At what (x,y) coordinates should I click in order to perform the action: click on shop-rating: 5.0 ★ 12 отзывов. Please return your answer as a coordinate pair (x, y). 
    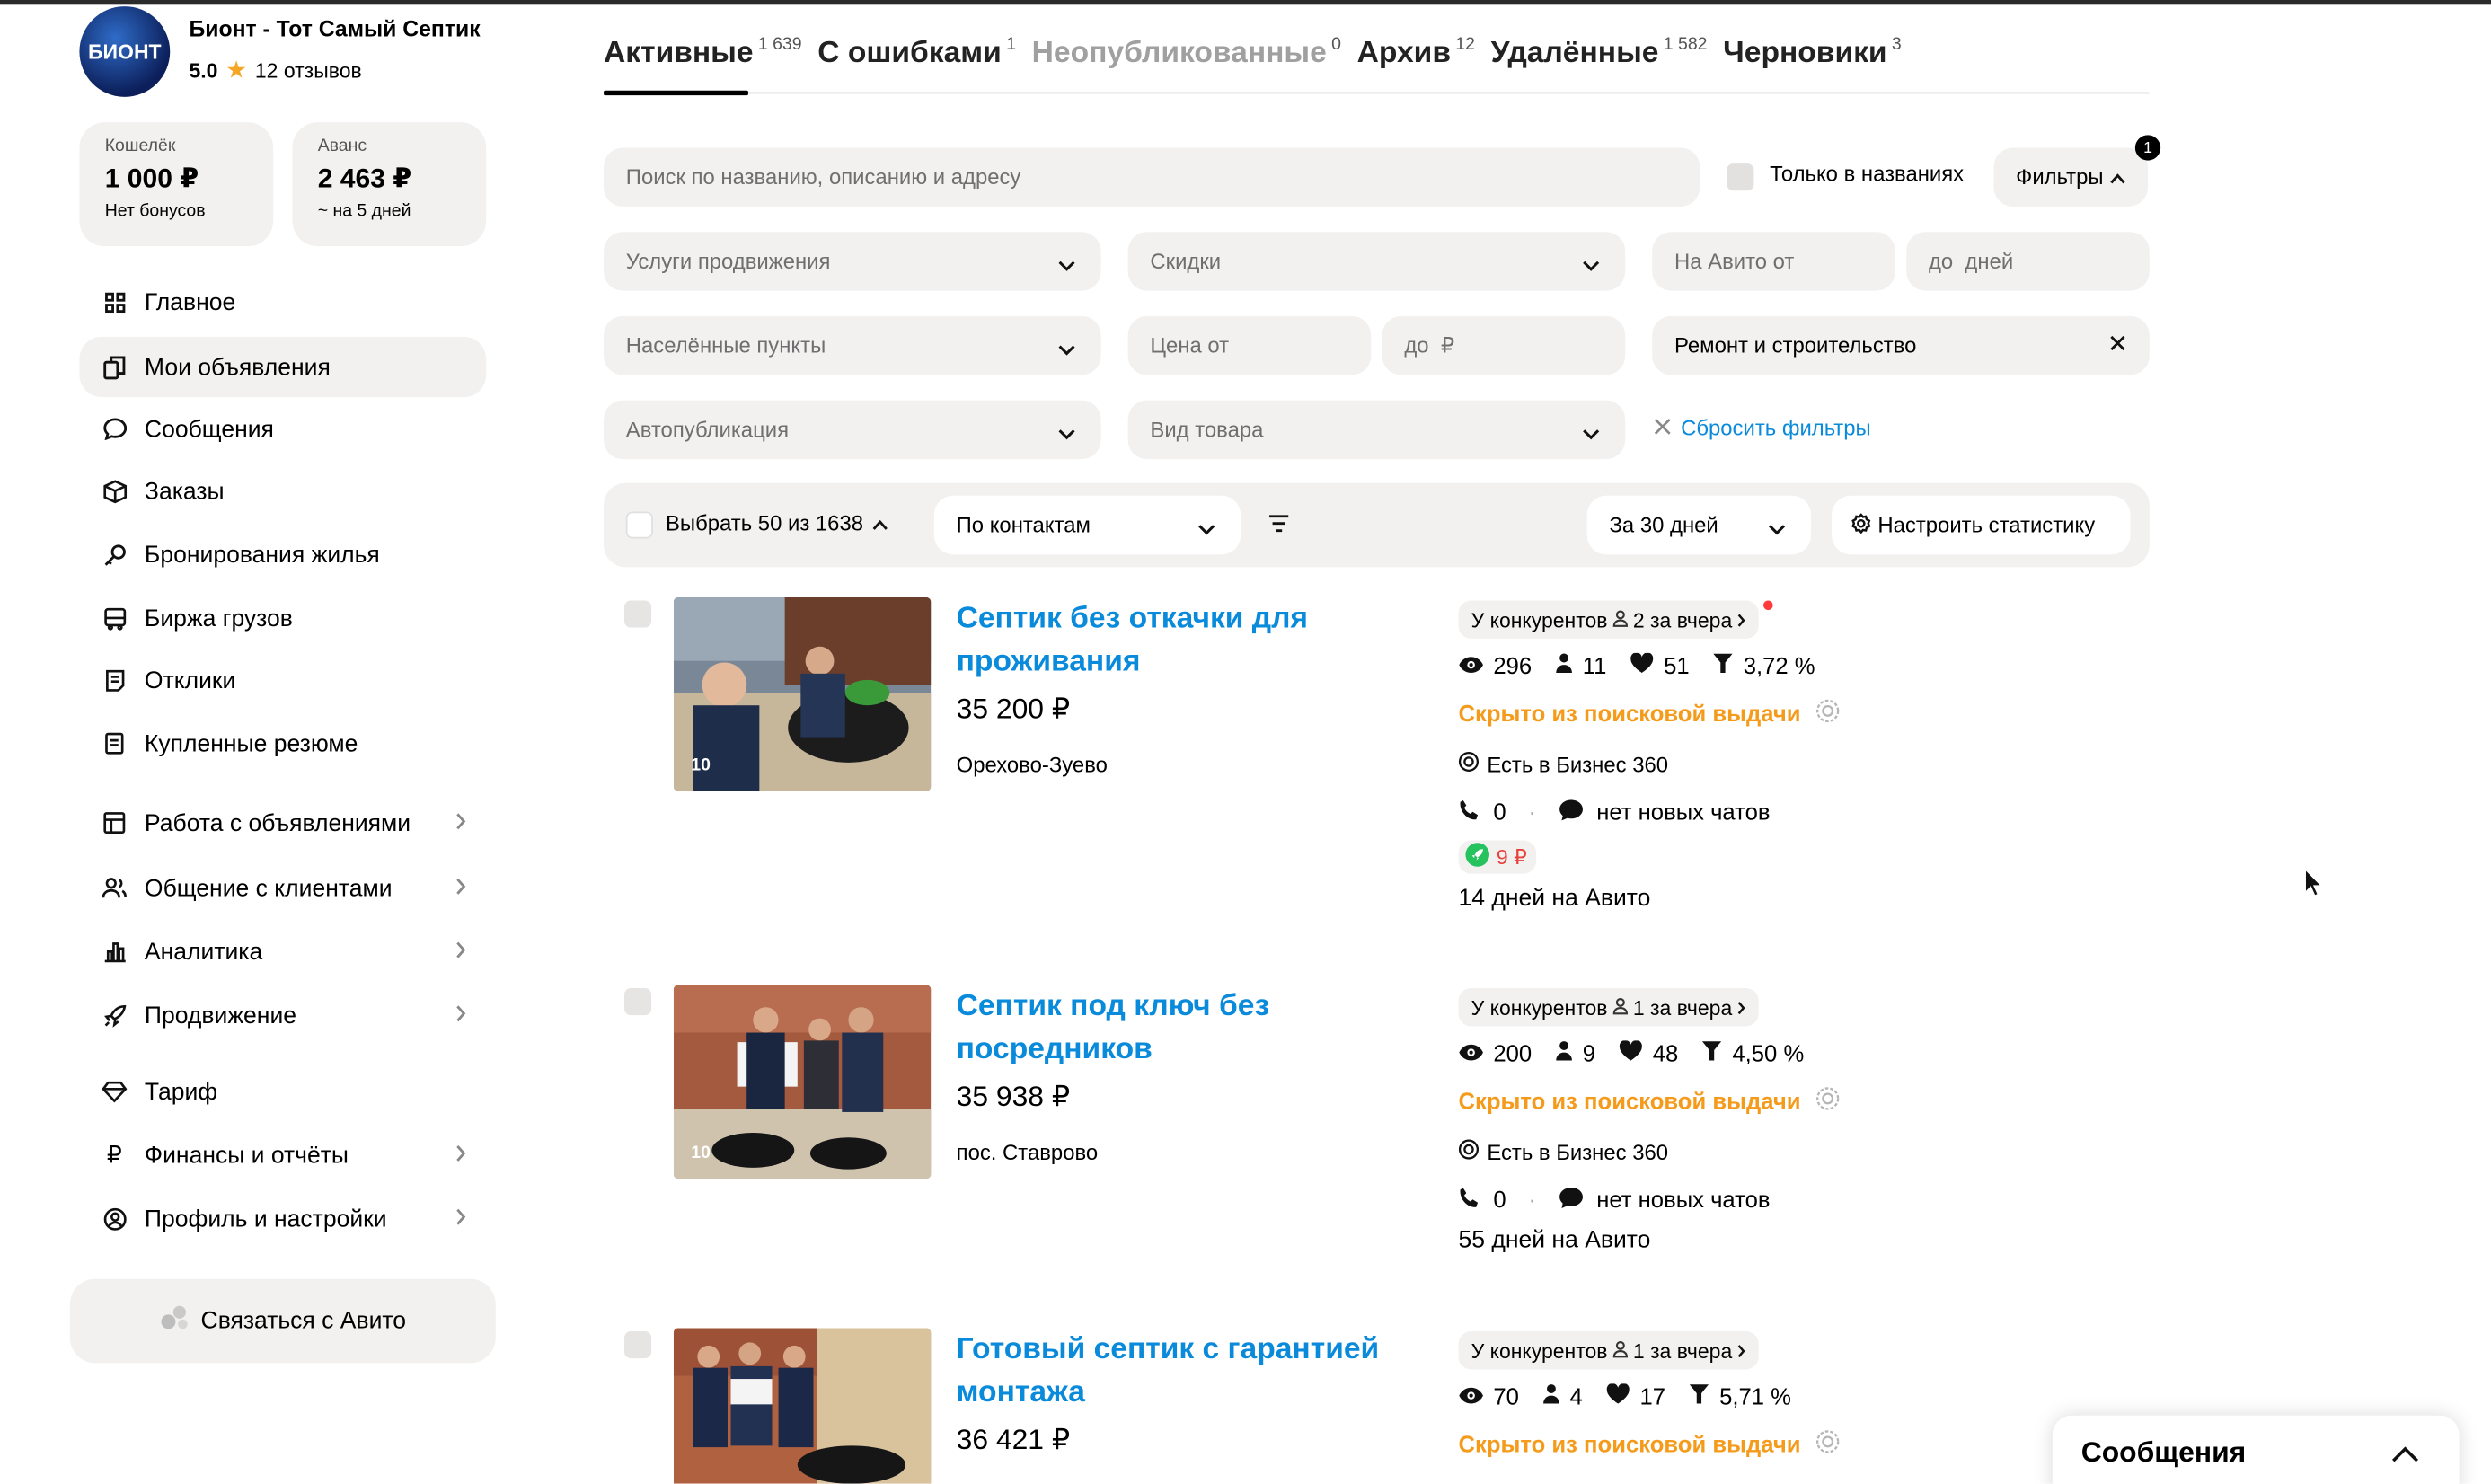
    Looking at the image, I should click on (275, 70).